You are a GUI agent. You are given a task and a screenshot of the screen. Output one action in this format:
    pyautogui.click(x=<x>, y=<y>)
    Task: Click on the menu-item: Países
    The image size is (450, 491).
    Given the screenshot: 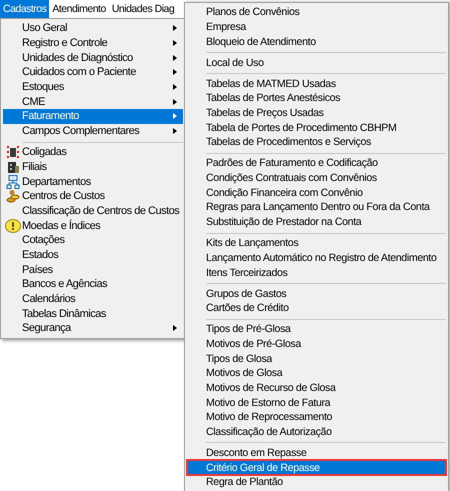 What is the action you would take?
    pyautogui.click(x=93, y=269)
    